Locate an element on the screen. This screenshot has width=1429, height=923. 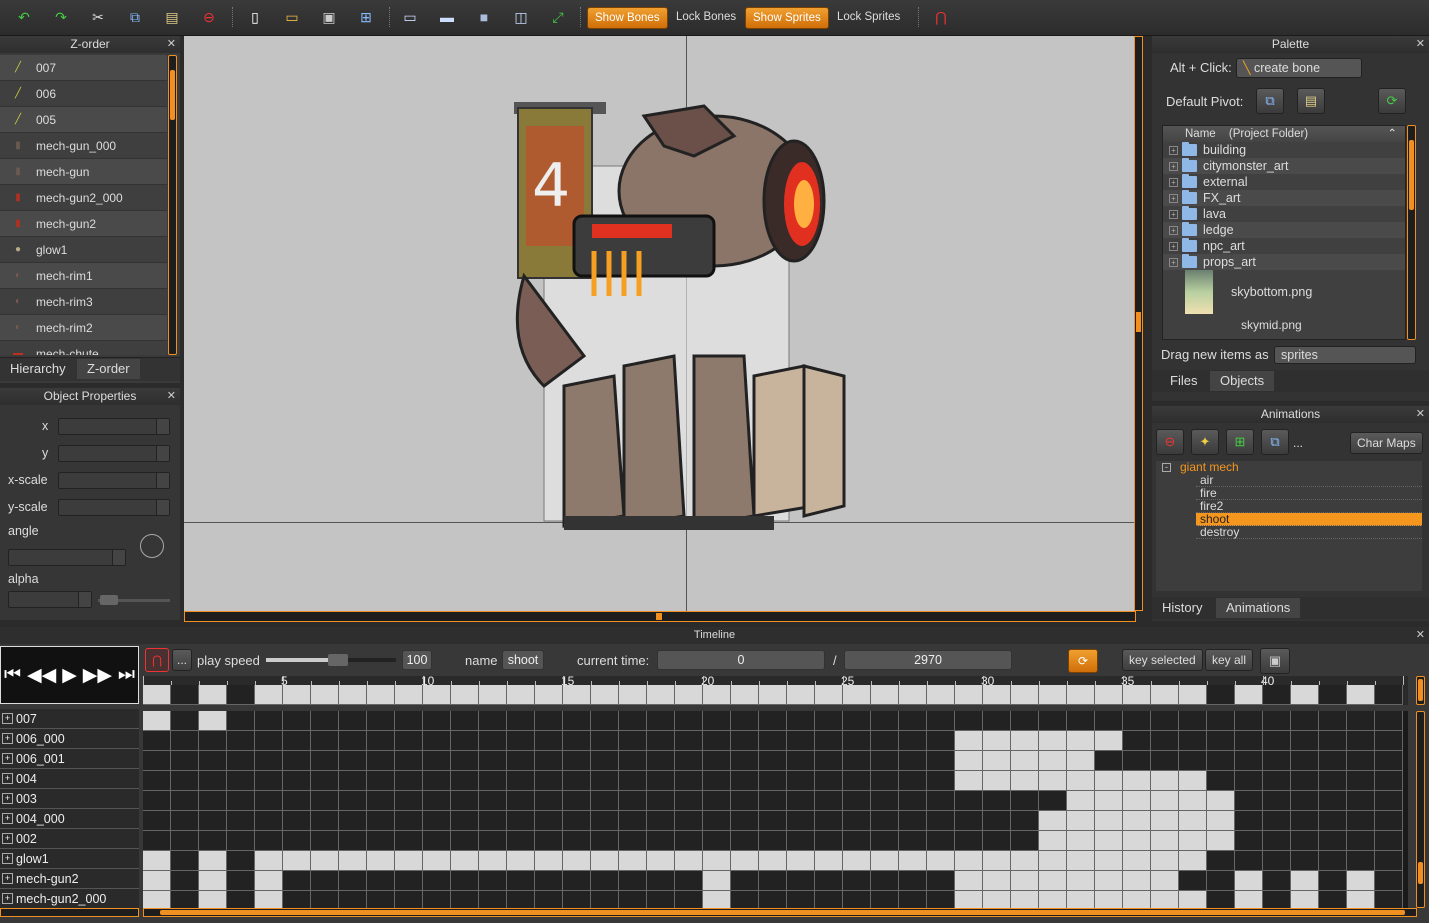
track-label: 003 is located at coordinates (69, 799).